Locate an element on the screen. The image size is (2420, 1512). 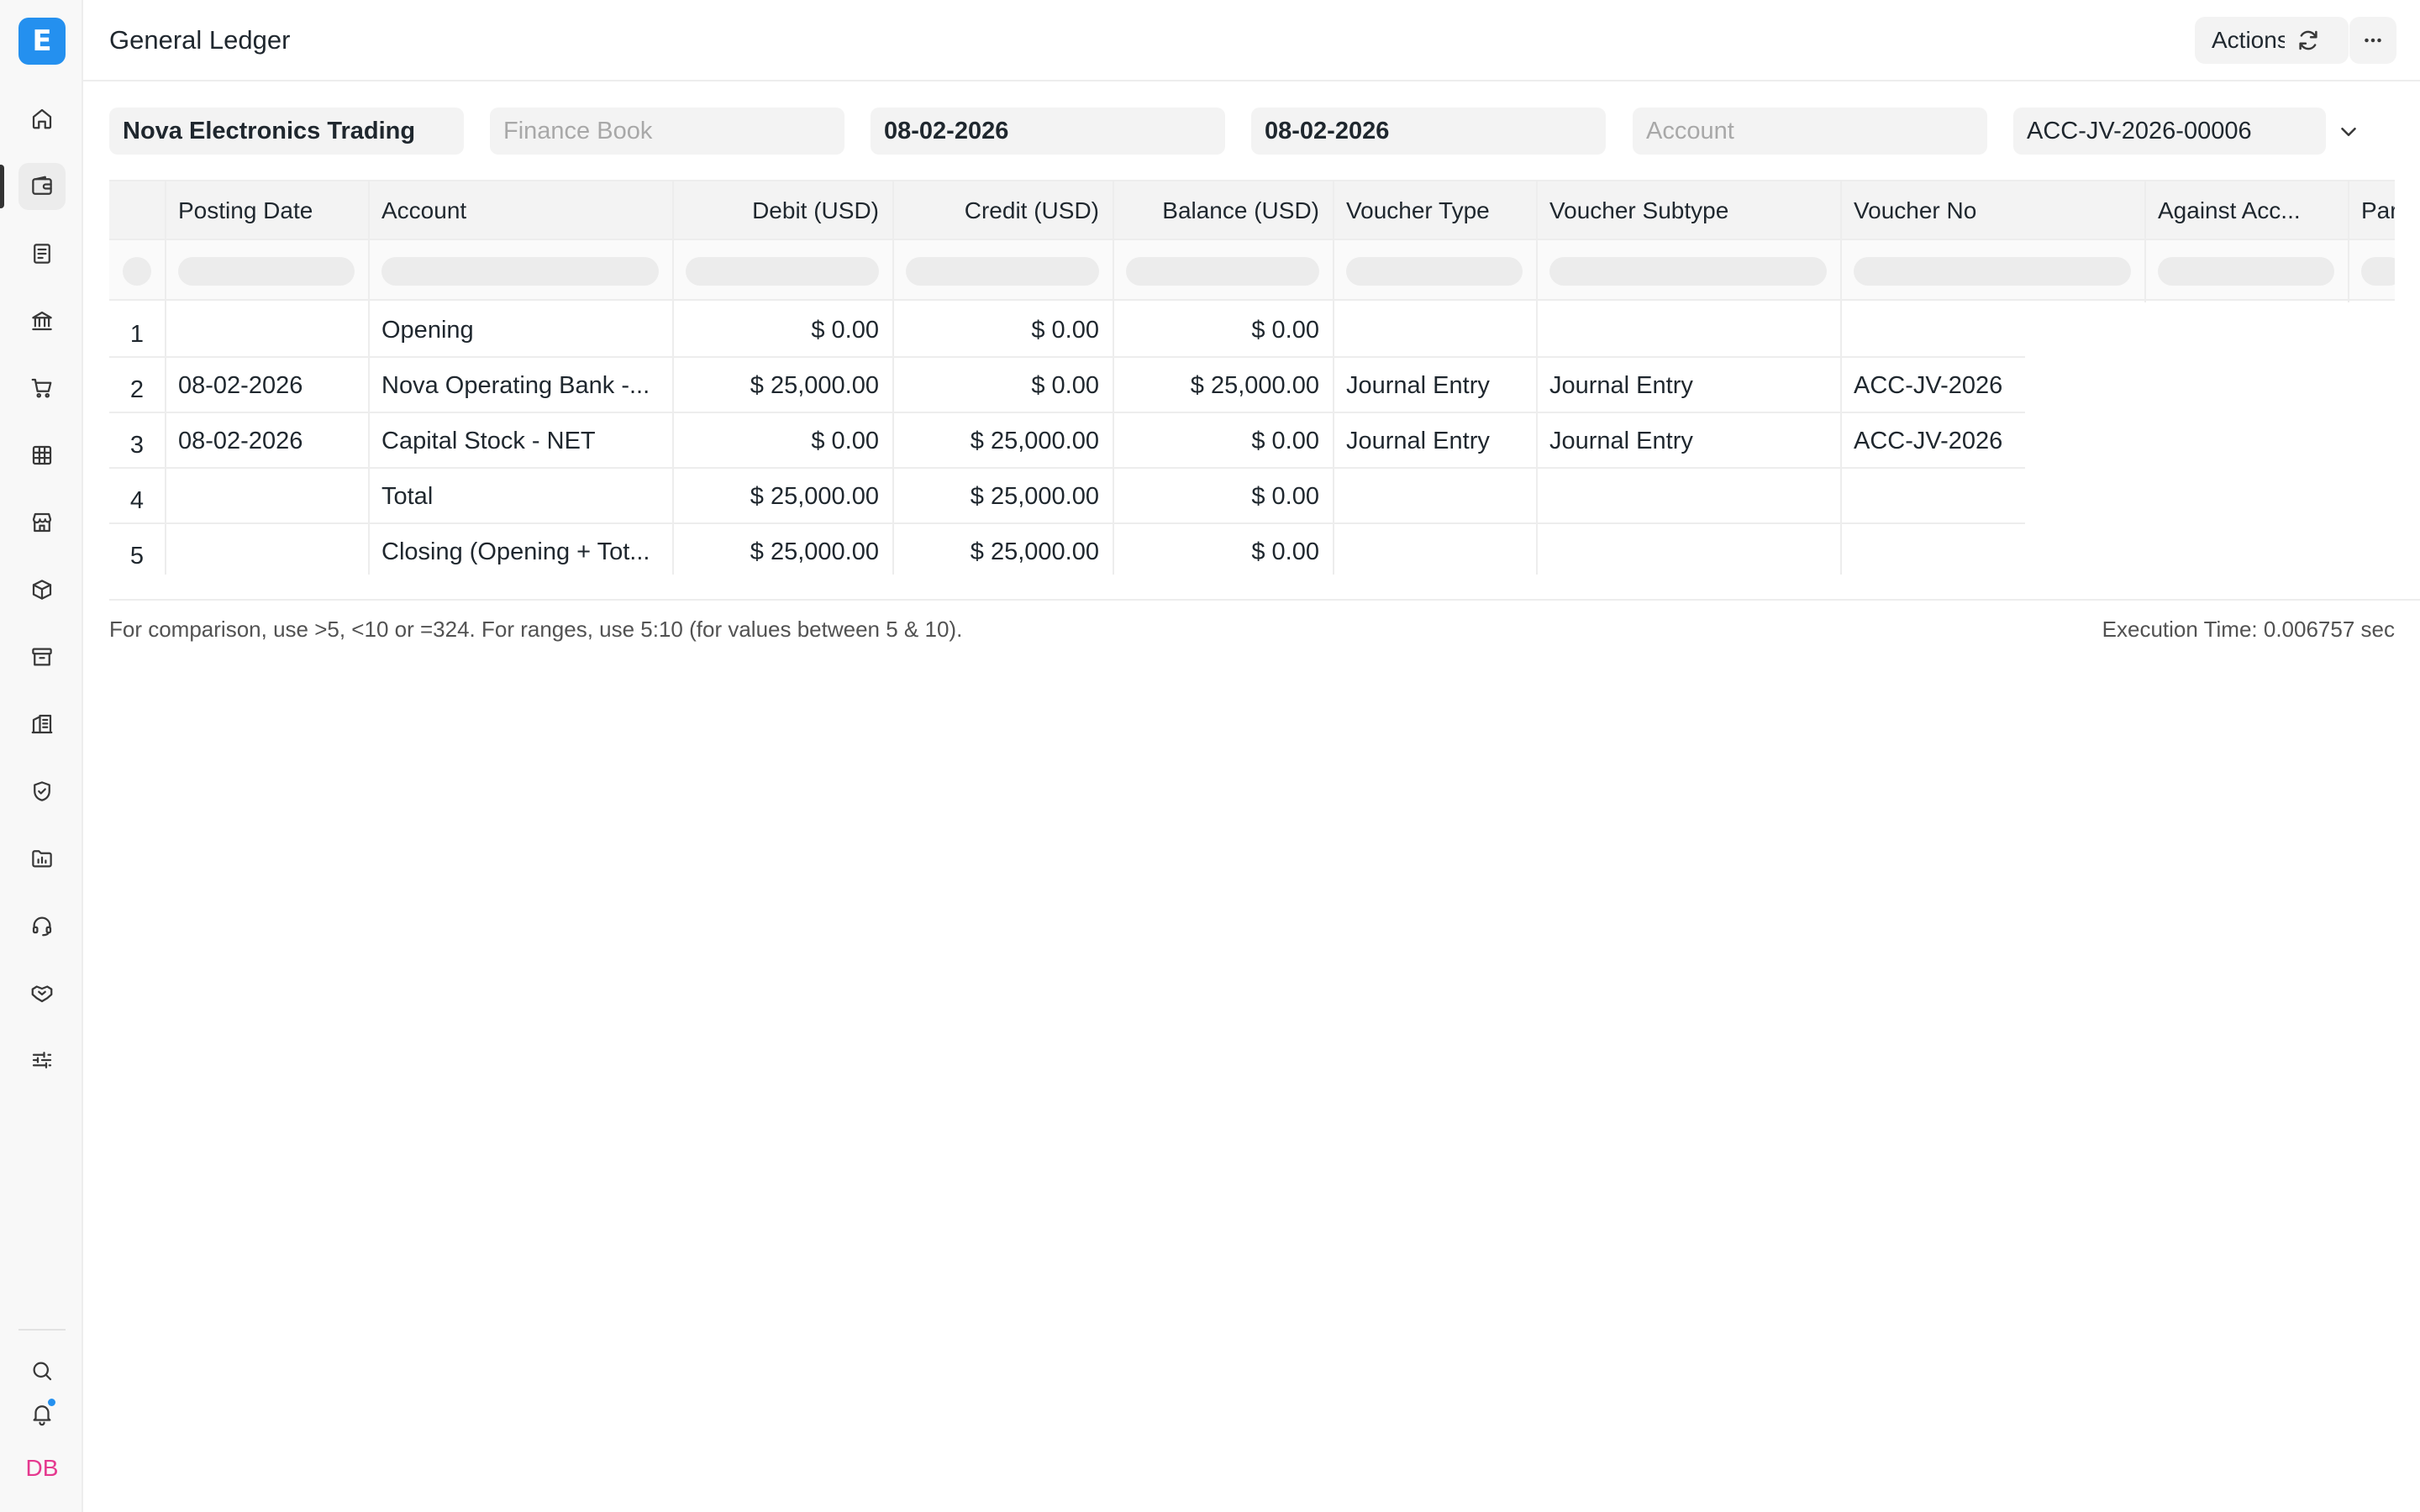
table-row: 4 Total $ 25,000.00 $ 25,000.00 $ 0.00 is located at coordinates (1067, 496).